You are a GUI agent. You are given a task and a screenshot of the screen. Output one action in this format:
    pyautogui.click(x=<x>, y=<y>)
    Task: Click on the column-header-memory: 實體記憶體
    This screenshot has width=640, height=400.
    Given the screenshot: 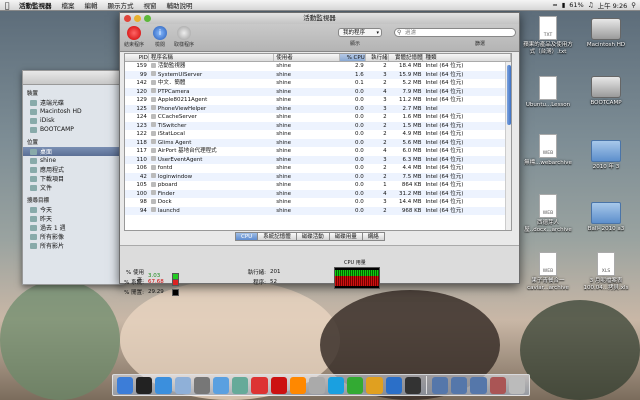 What is the action you would take?
    pyautogui.click(x=406, y=57)
    